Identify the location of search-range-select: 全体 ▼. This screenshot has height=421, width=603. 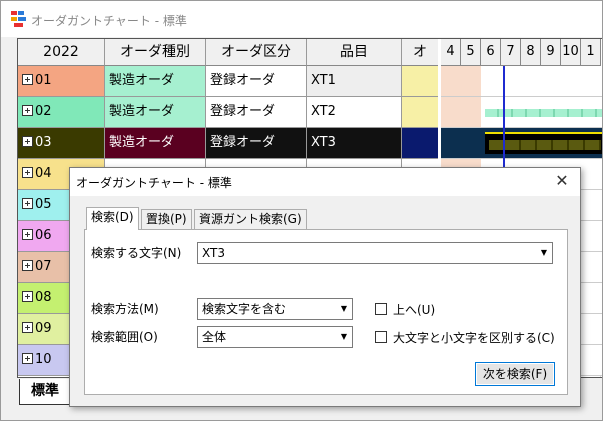
(275, 337).